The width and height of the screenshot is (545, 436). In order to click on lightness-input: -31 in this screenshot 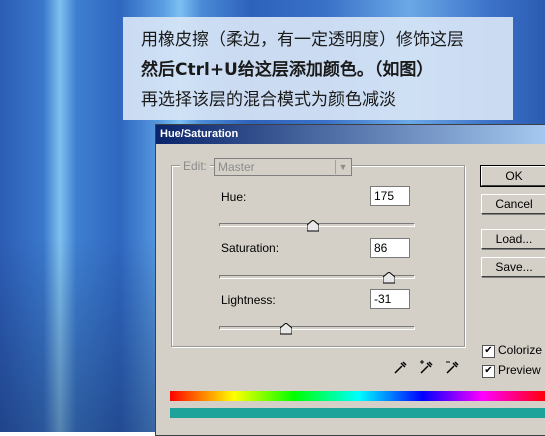, I will do `click(390, 299)`.